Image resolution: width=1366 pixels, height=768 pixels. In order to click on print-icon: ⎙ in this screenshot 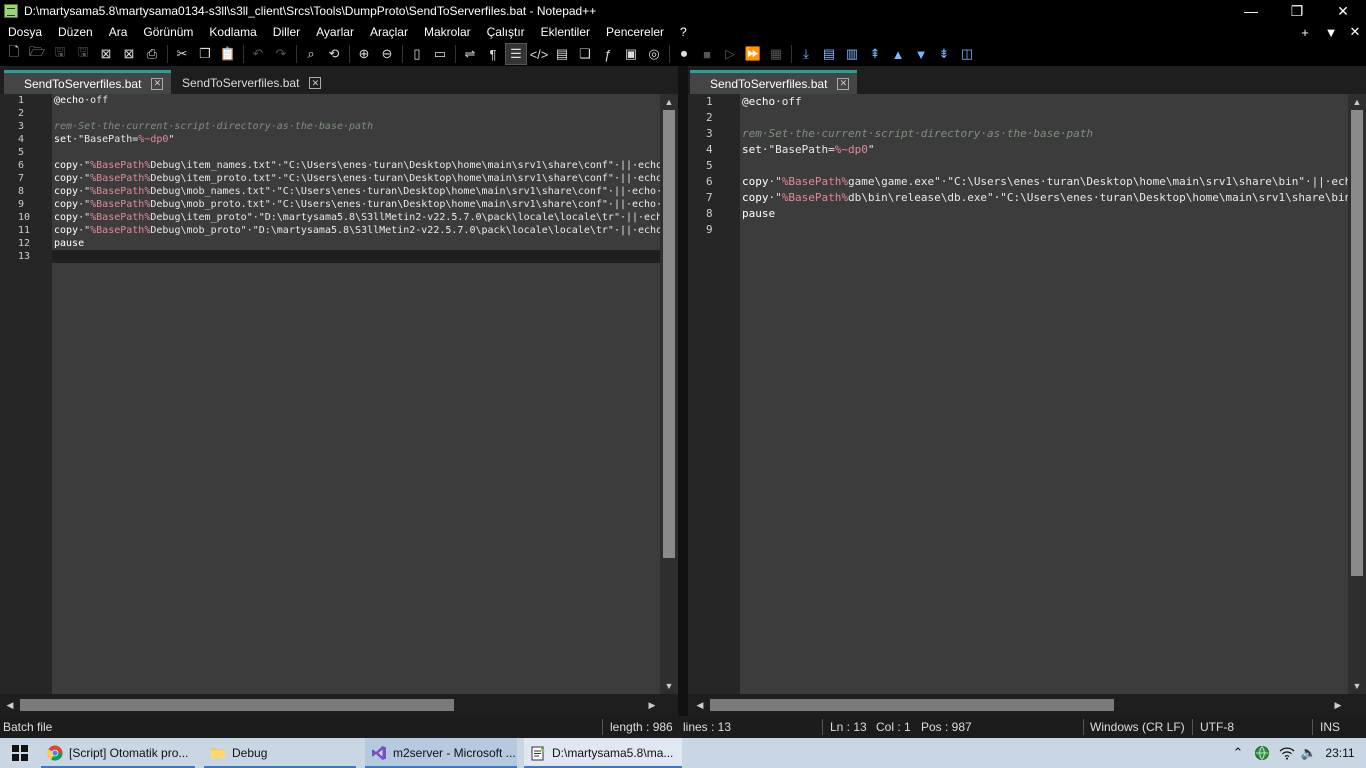, I will do `click(152, 54)`.